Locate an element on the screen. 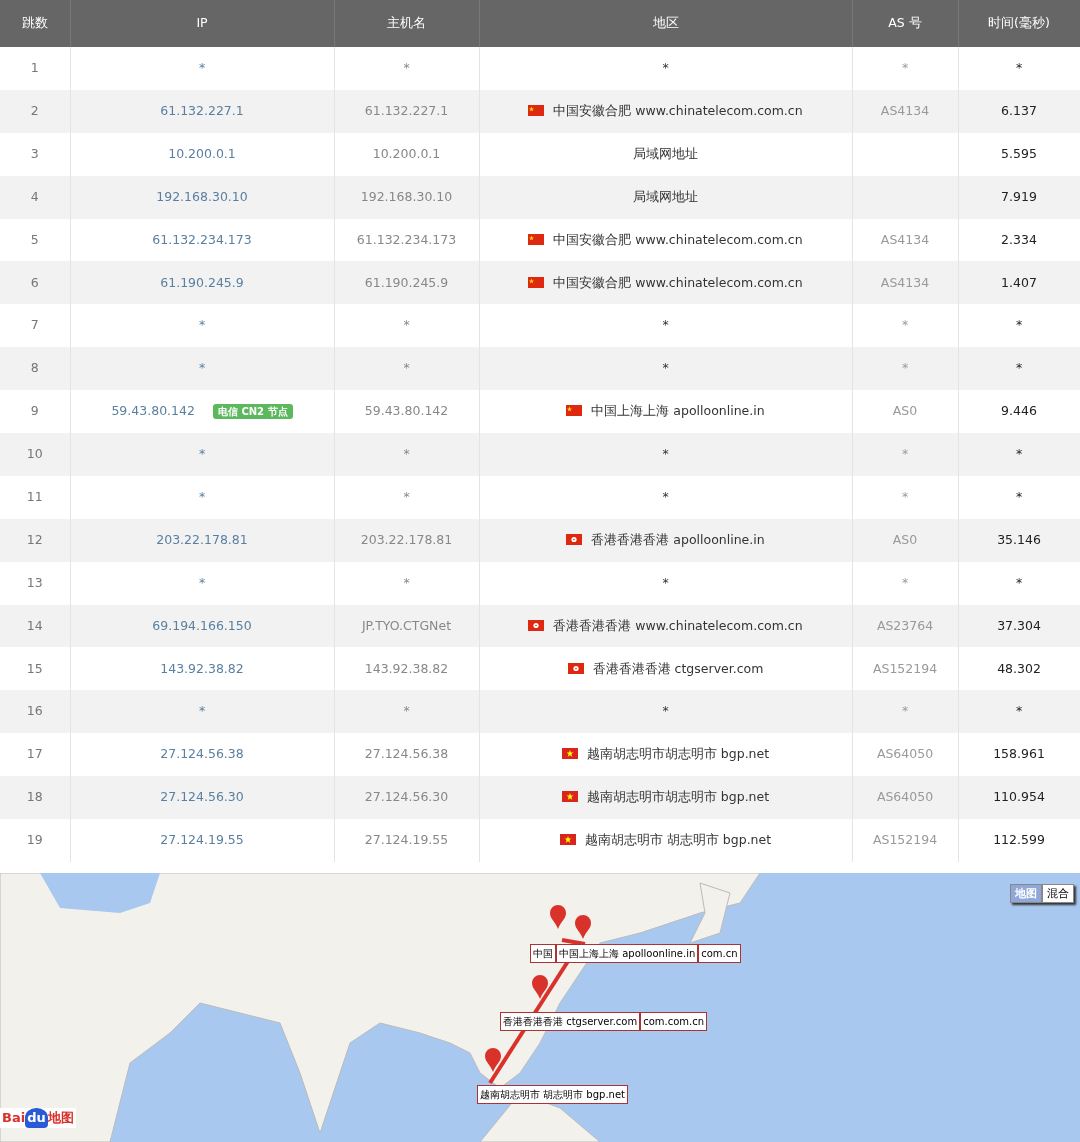 The height and width of the screenshot is (1142, 1080). latency-value: 37.304 is located at coordinates (1019, 625).